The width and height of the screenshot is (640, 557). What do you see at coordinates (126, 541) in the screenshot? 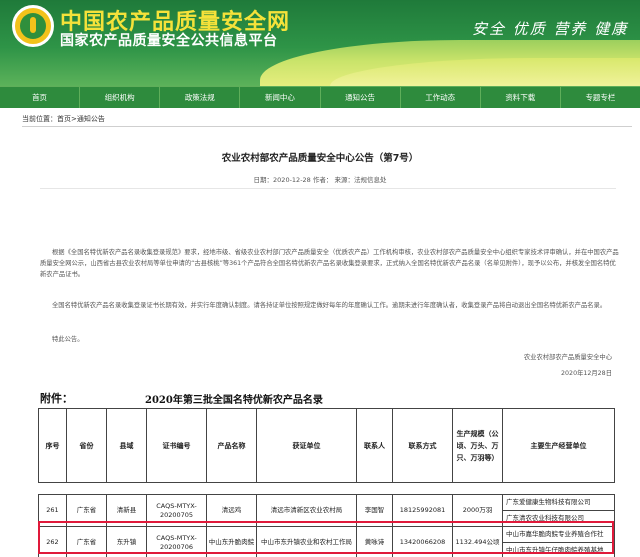
I see `cell-county: 东升镇` at bounding box center [126, 541].